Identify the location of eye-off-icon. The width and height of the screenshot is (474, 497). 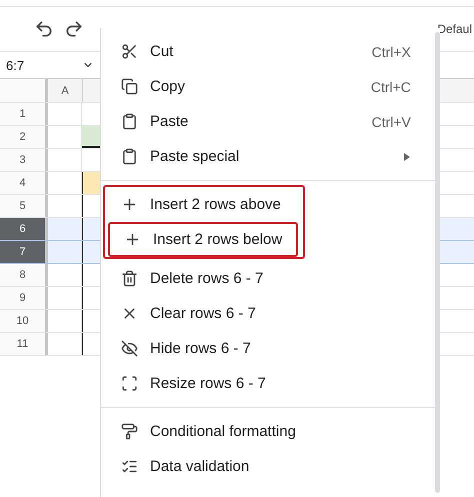
(129, 348).